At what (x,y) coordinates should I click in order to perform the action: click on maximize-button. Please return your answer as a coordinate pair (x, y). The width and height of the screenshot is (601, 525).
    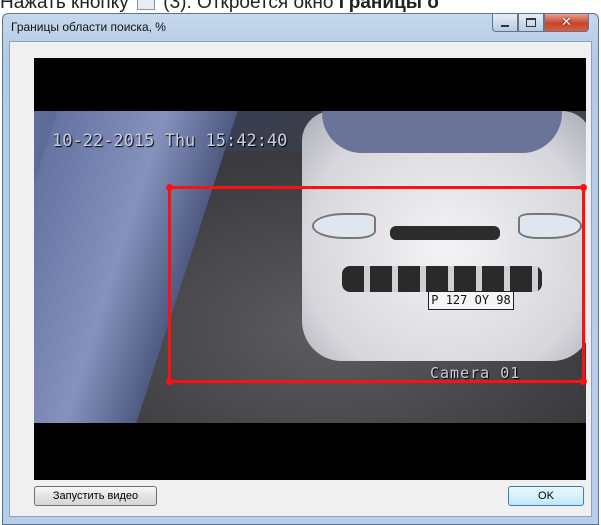
    Looking at the image, I should click on (531, 23).